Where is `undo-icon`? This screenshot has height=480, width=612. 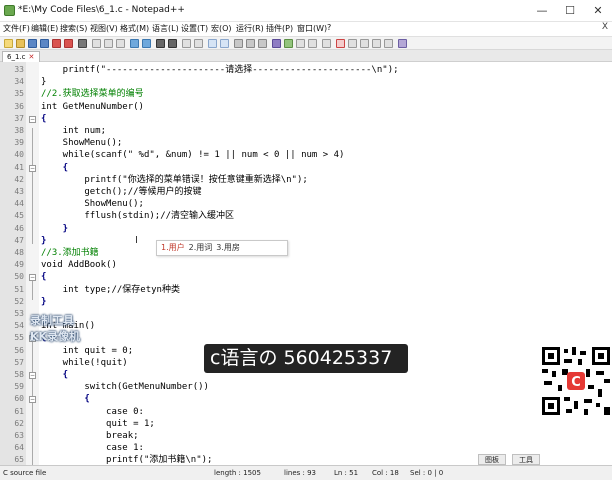
undo-icon is located at coordinates (134, 43).